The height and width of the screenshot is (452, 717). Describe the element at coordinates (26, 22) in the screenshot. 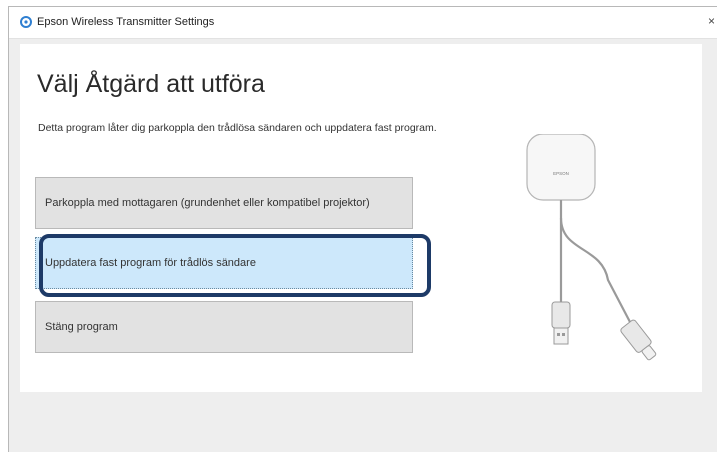

I see `app-icon` at that location.